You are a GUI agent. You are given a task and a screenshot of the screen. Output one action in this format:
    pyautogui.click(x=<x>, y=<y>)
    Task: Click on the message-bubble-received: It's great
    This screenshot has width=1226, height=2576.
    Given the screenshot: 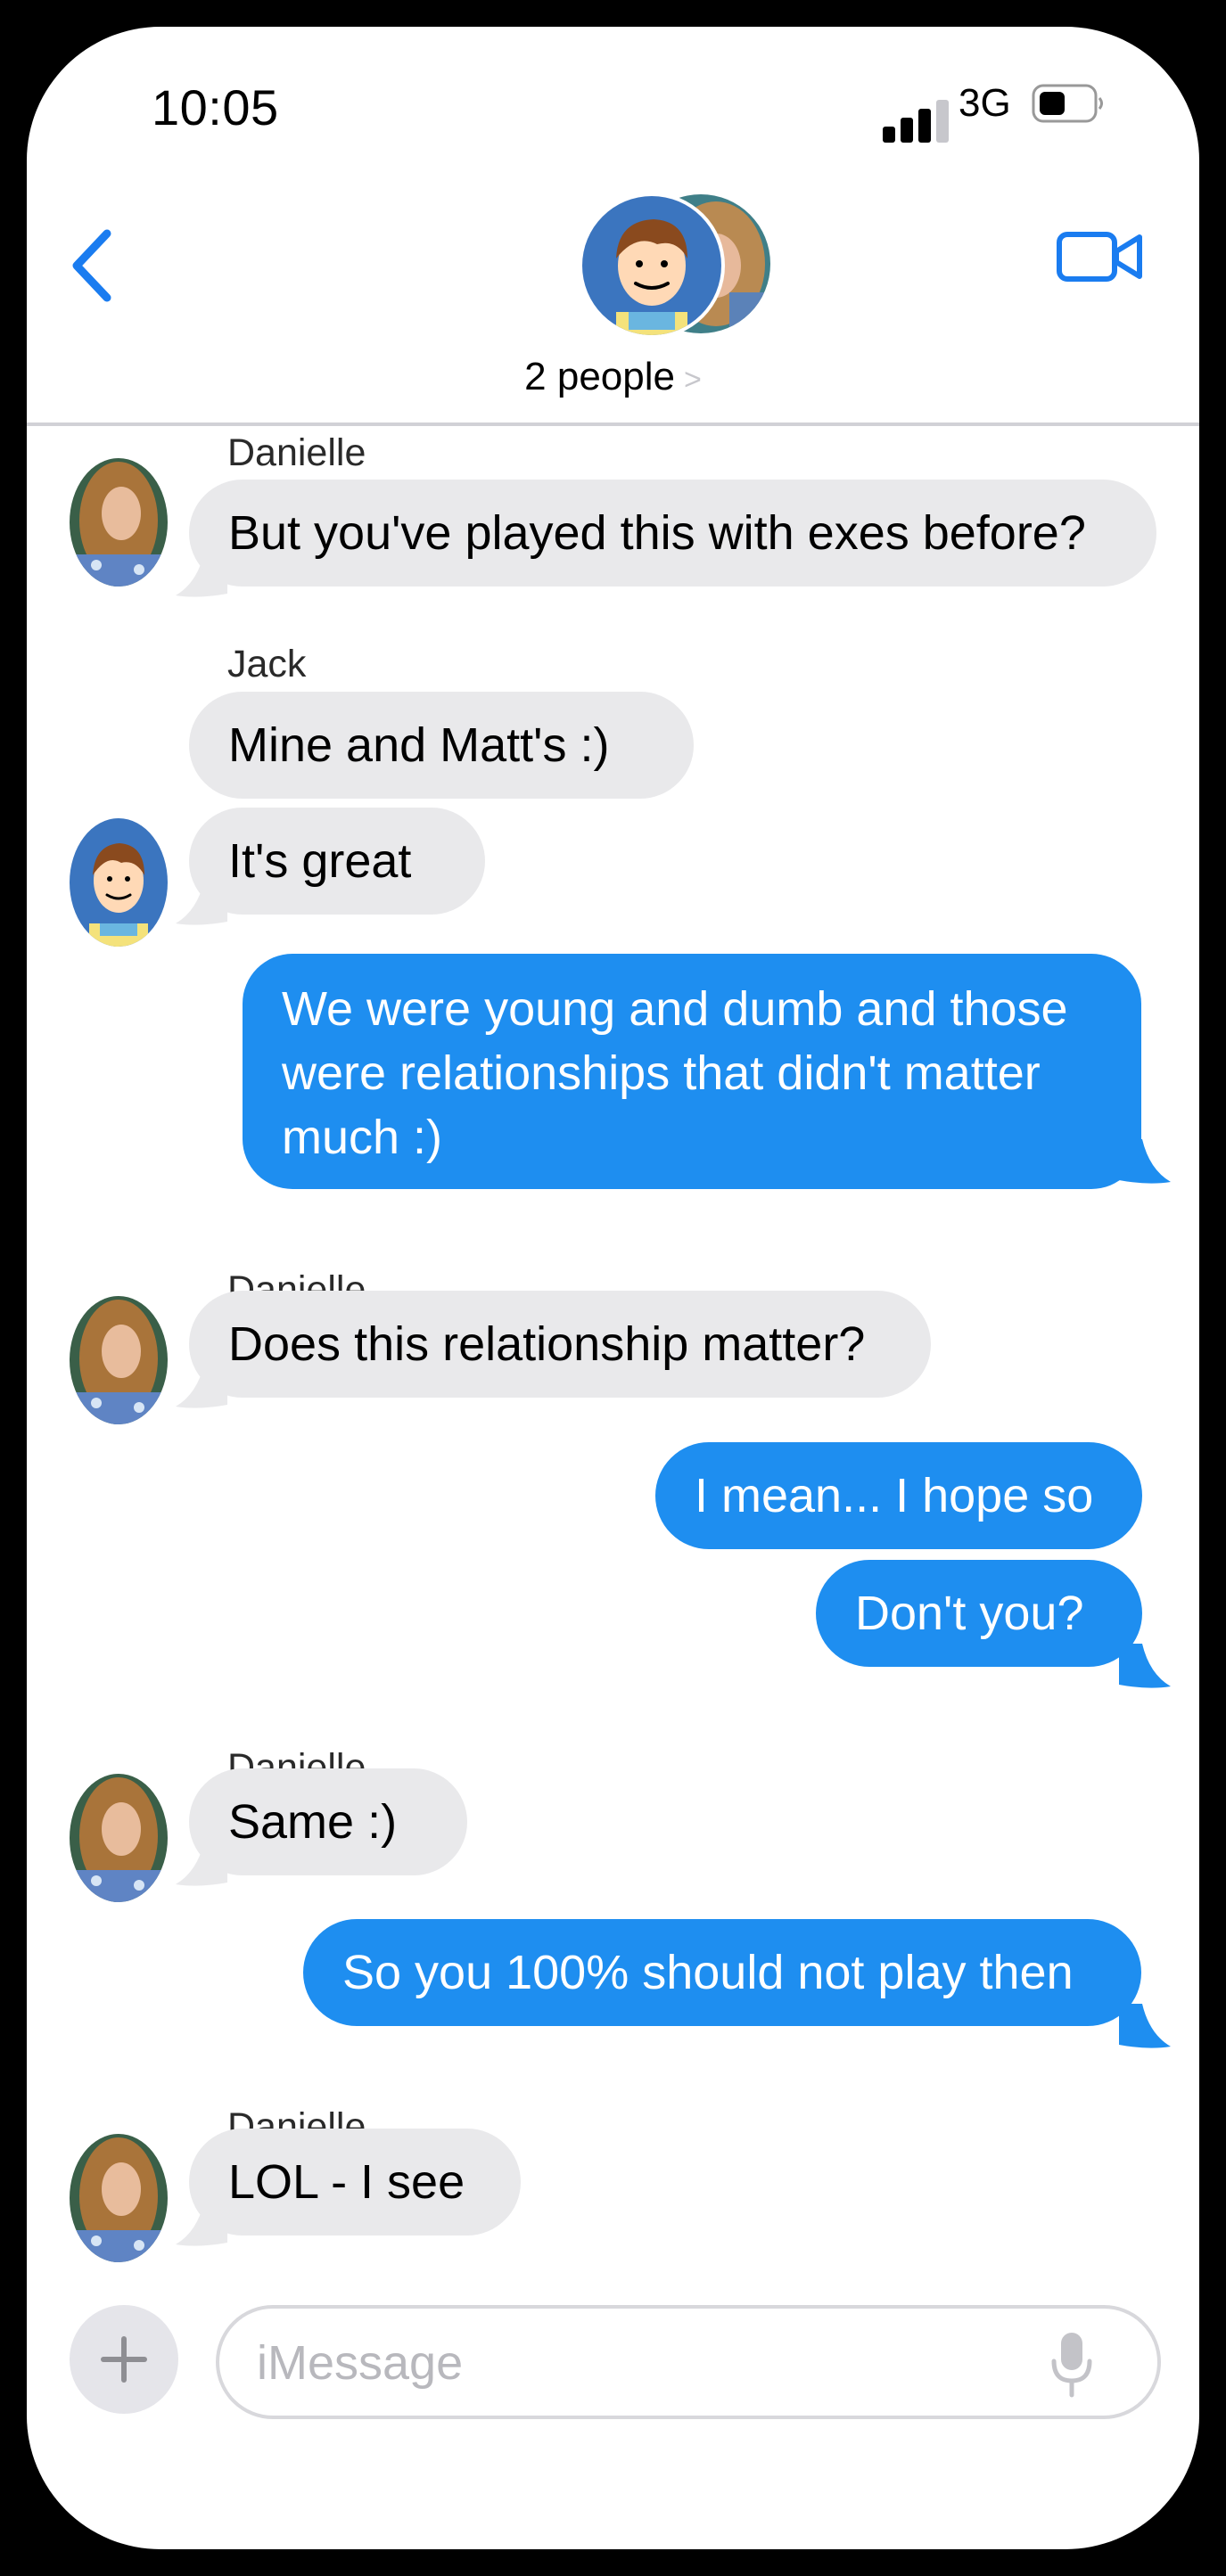 What is the action you would take?
    pyautogui.click(x=337, y=862)
    